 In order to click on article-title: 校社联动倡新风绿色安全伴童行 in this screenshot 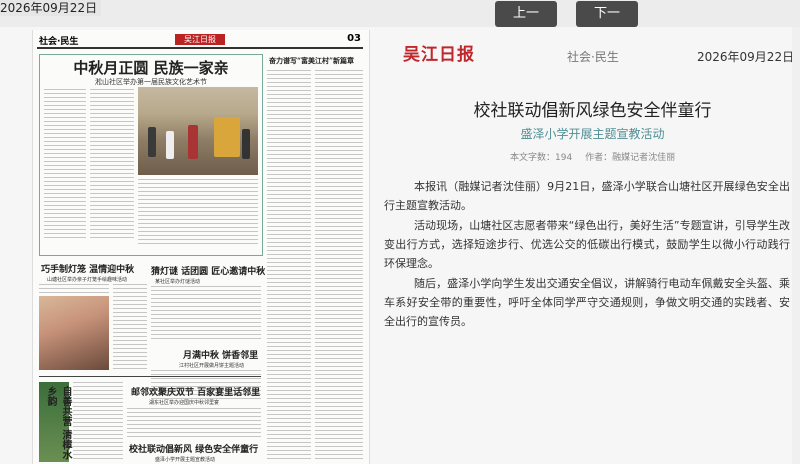, I will do `click(592, 111)`.